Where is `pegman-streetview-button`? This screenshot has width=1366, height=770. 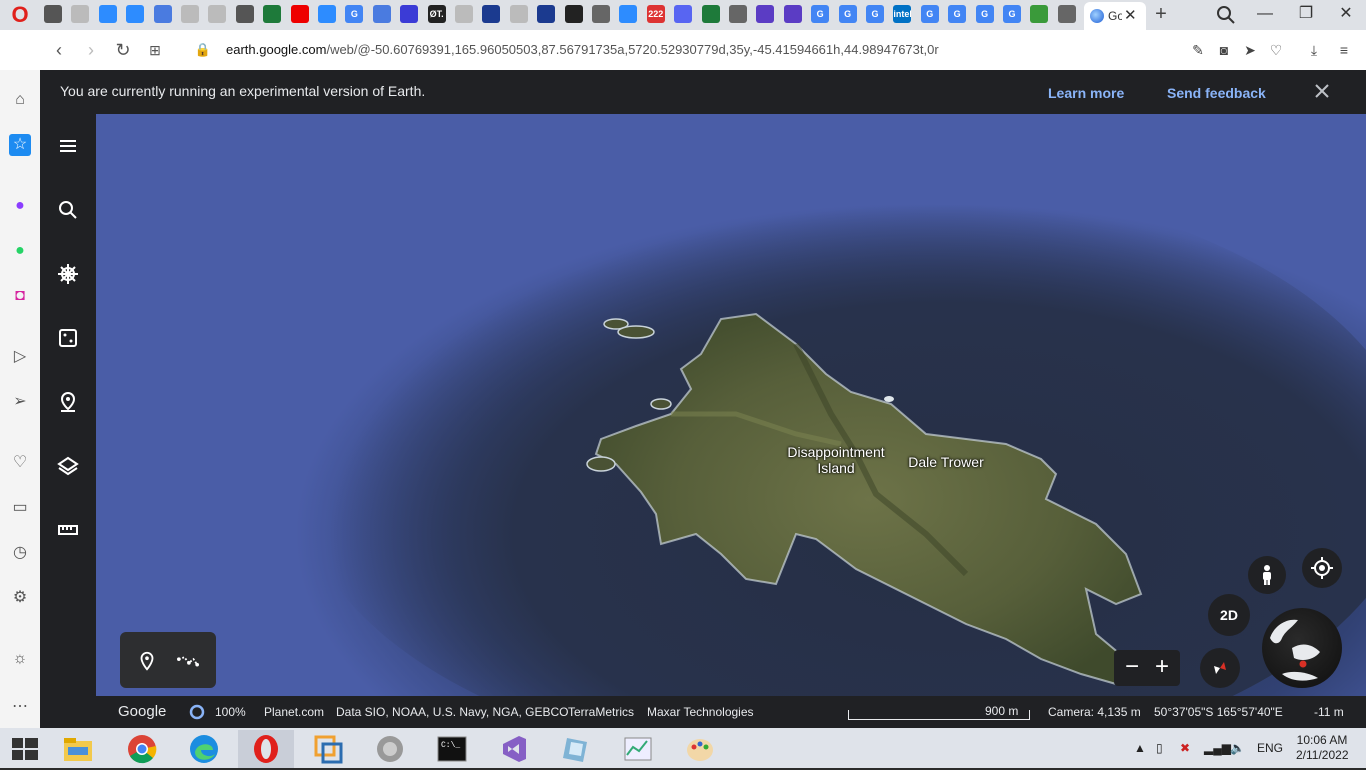
pegman-streetview-button is located at coordinates (1267, 575).